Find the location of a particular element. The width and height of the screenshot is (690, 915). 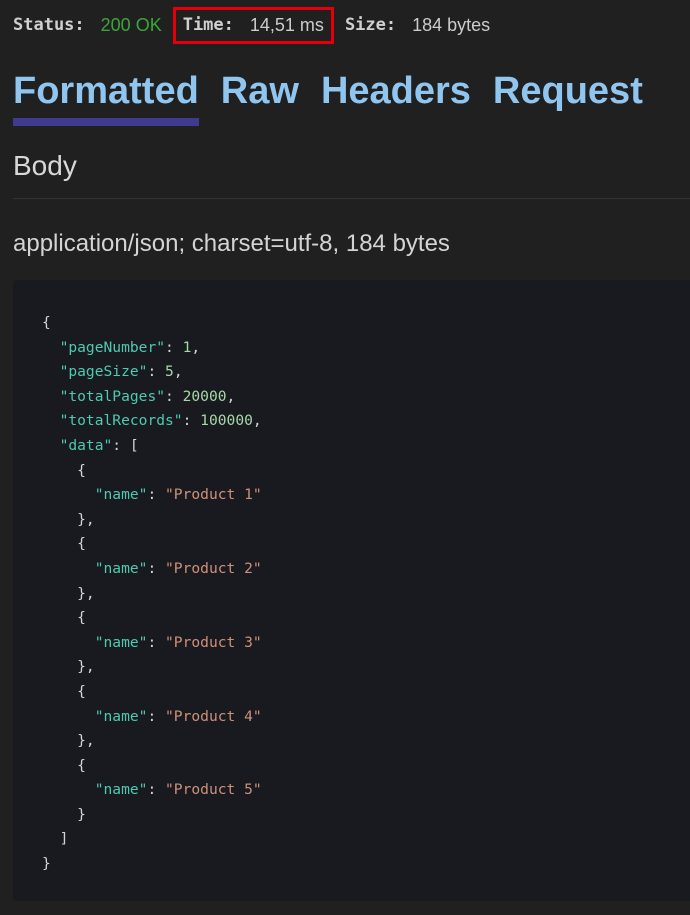

tab-headers: Headers is located at coordinates (396, 98).